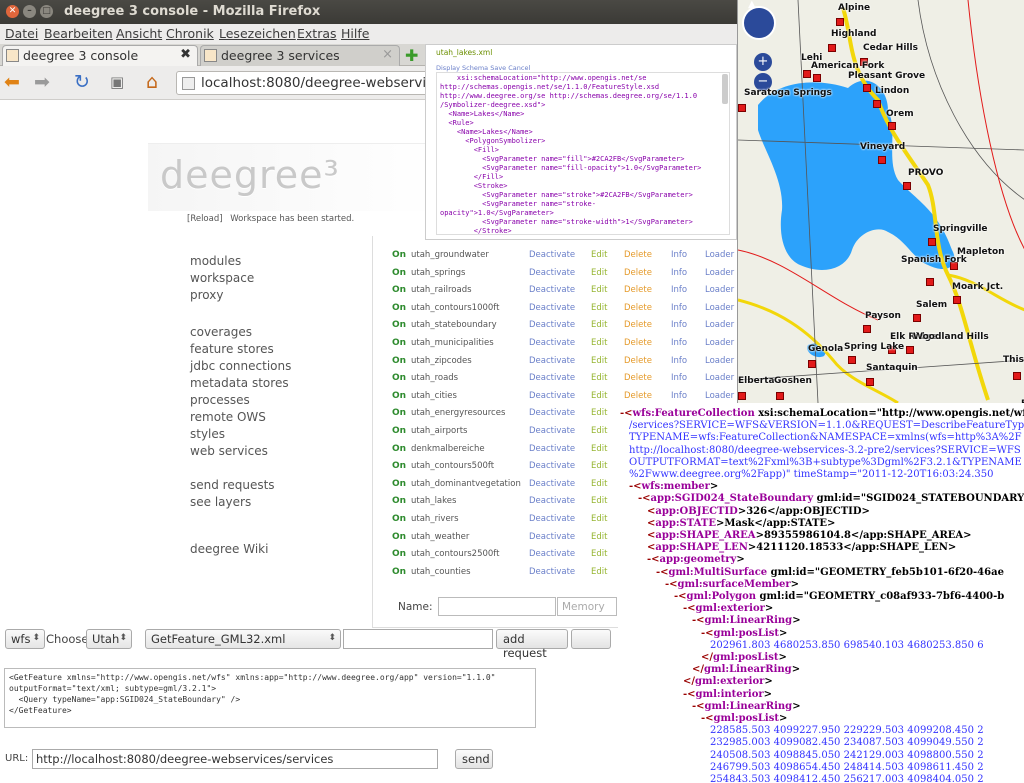  Describe the element at coordinates (117, 82) in the screenshot. I see `bookmark-icon: ▣` at that location.